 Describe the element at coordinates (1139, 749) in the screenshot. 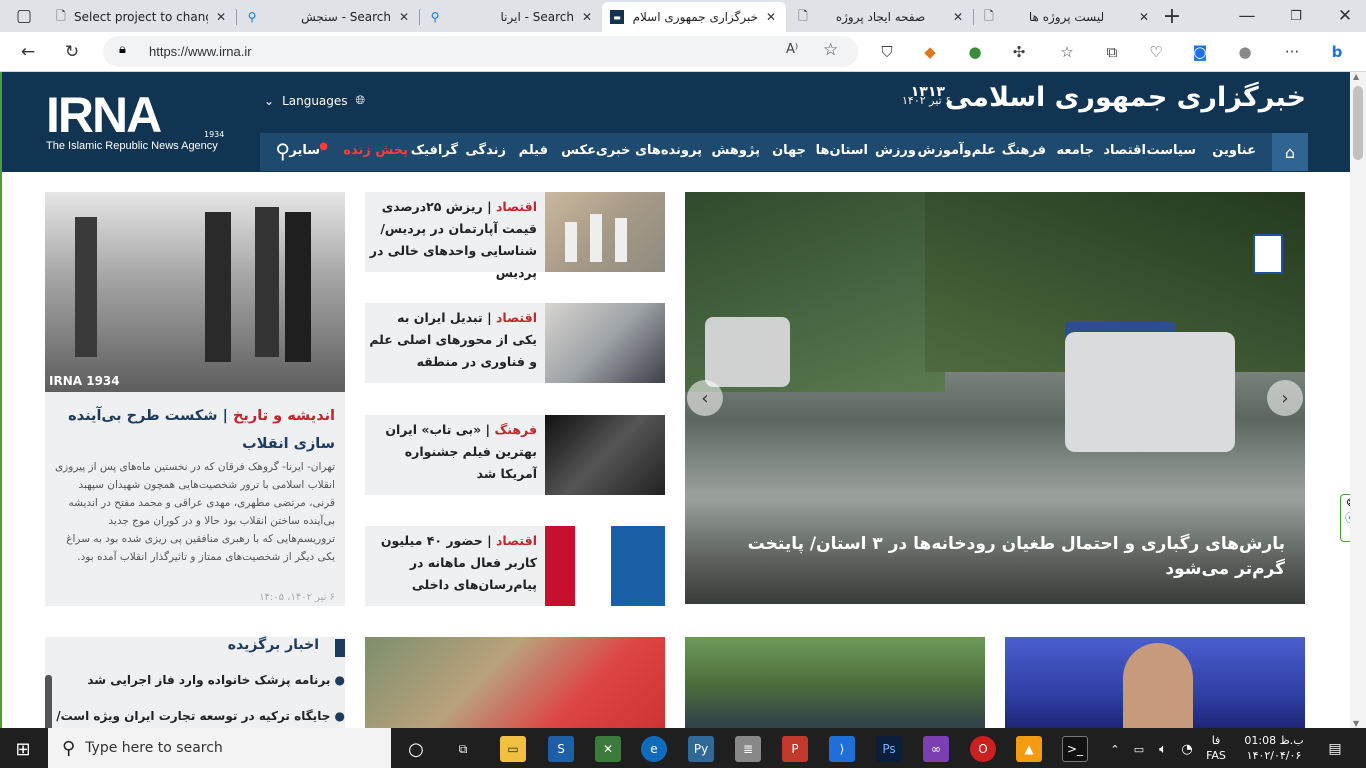

I see `battery-icon: ▭` at that location.